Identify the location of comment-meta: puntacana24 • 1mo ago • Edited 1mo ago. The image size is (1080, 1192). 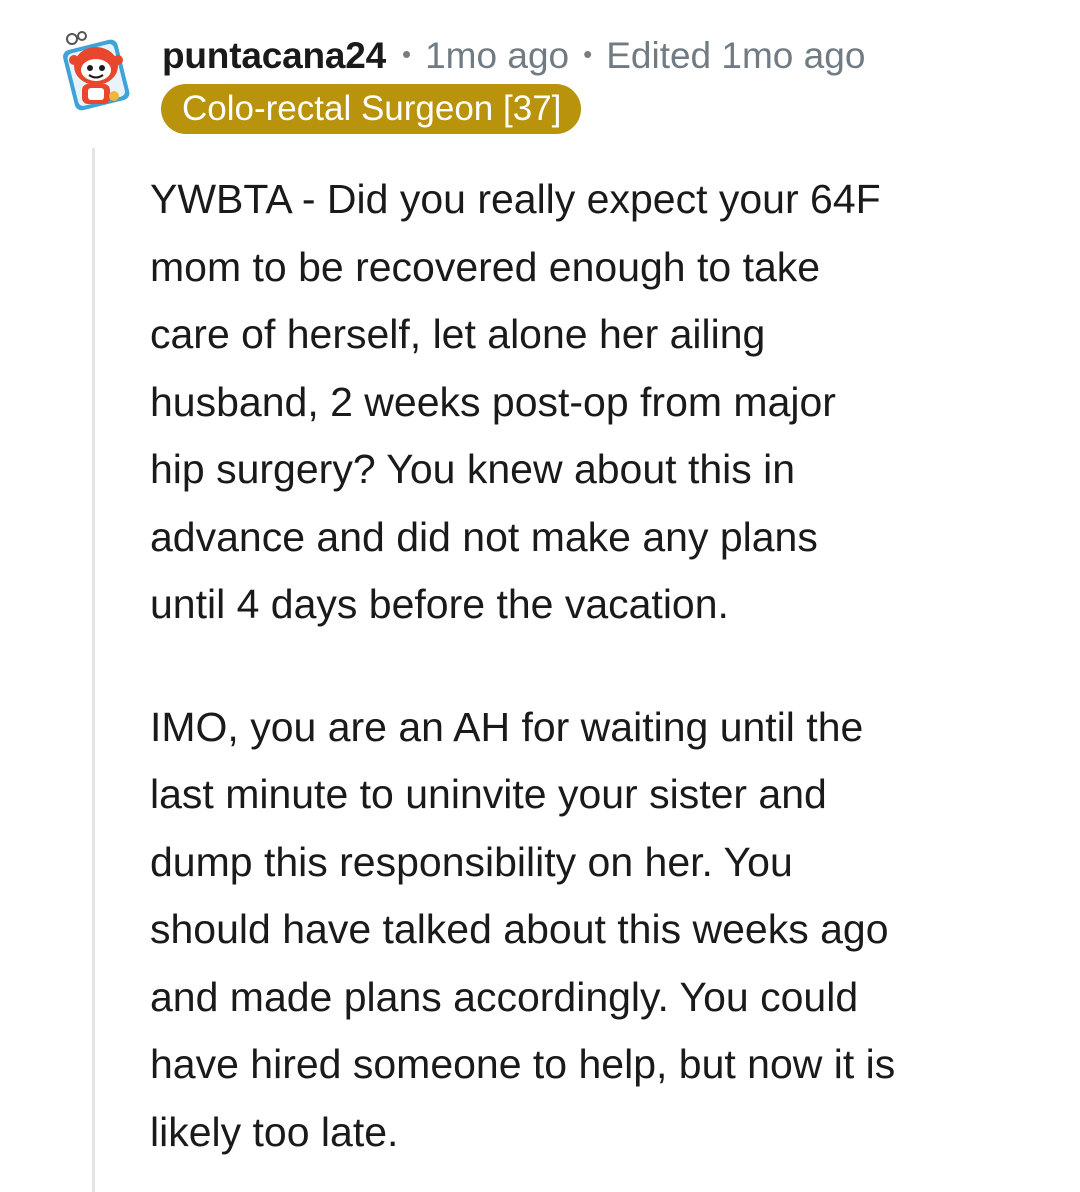
(513, 56).